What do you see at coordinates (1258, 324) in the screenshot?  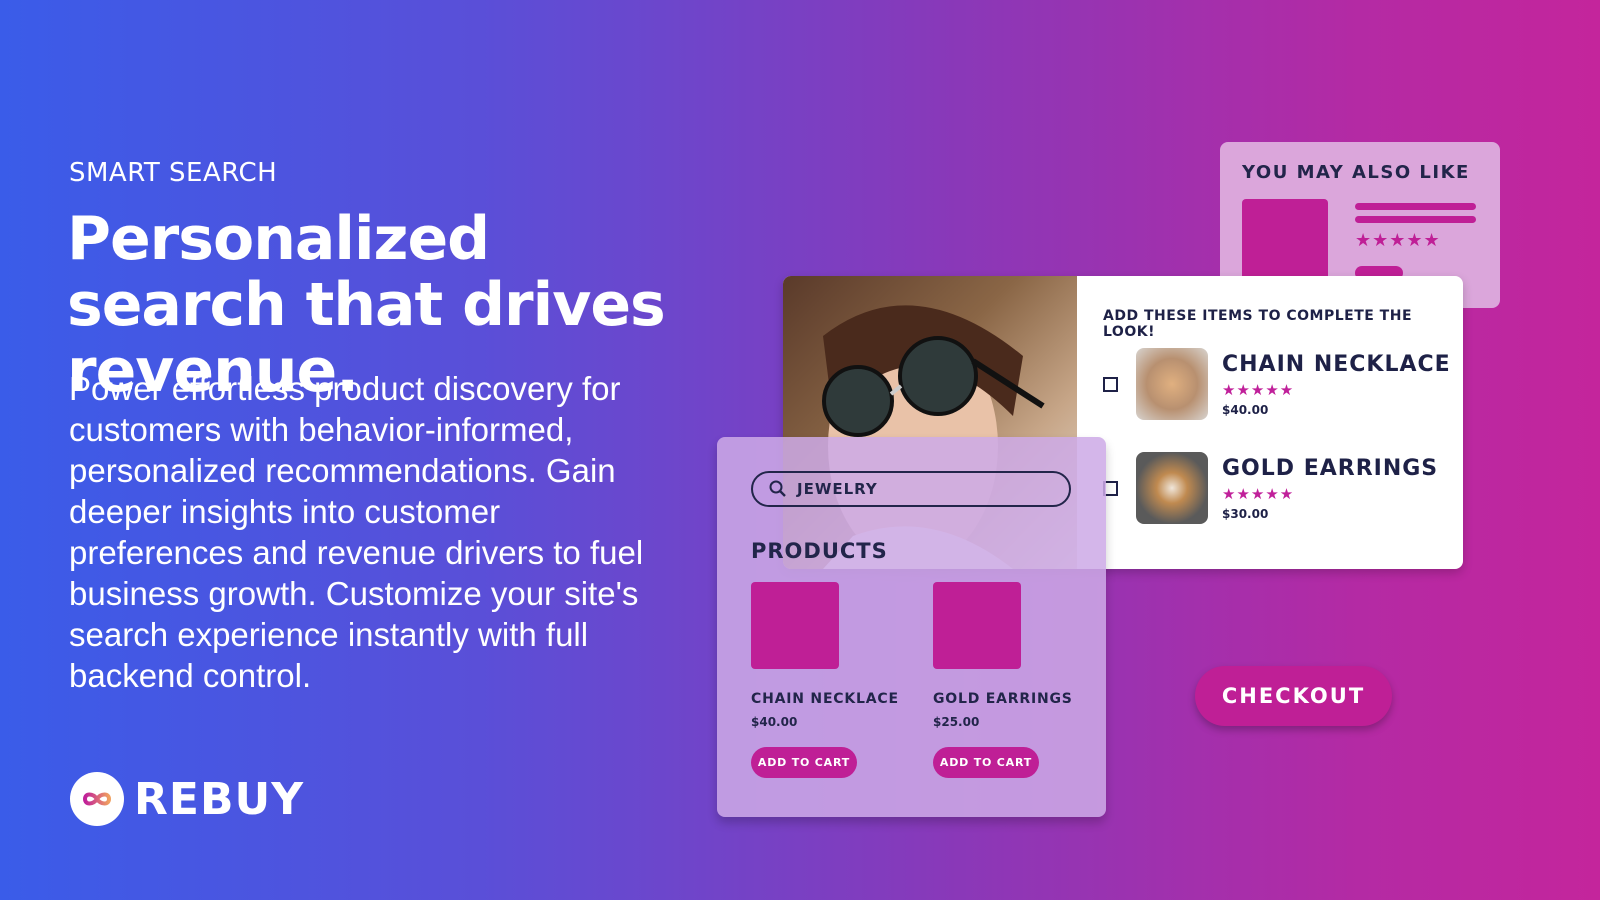 I see `complete-look-title: ADD THESE ITEMS TO COMPLETE THE LOOK!` at bounding box center [1258, 324].